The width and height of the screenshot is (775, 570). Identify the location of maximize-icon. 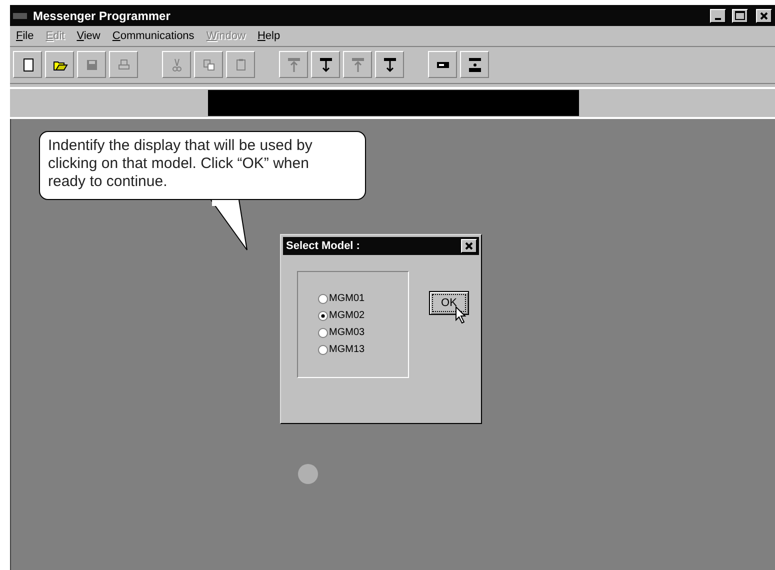
(740, 15).